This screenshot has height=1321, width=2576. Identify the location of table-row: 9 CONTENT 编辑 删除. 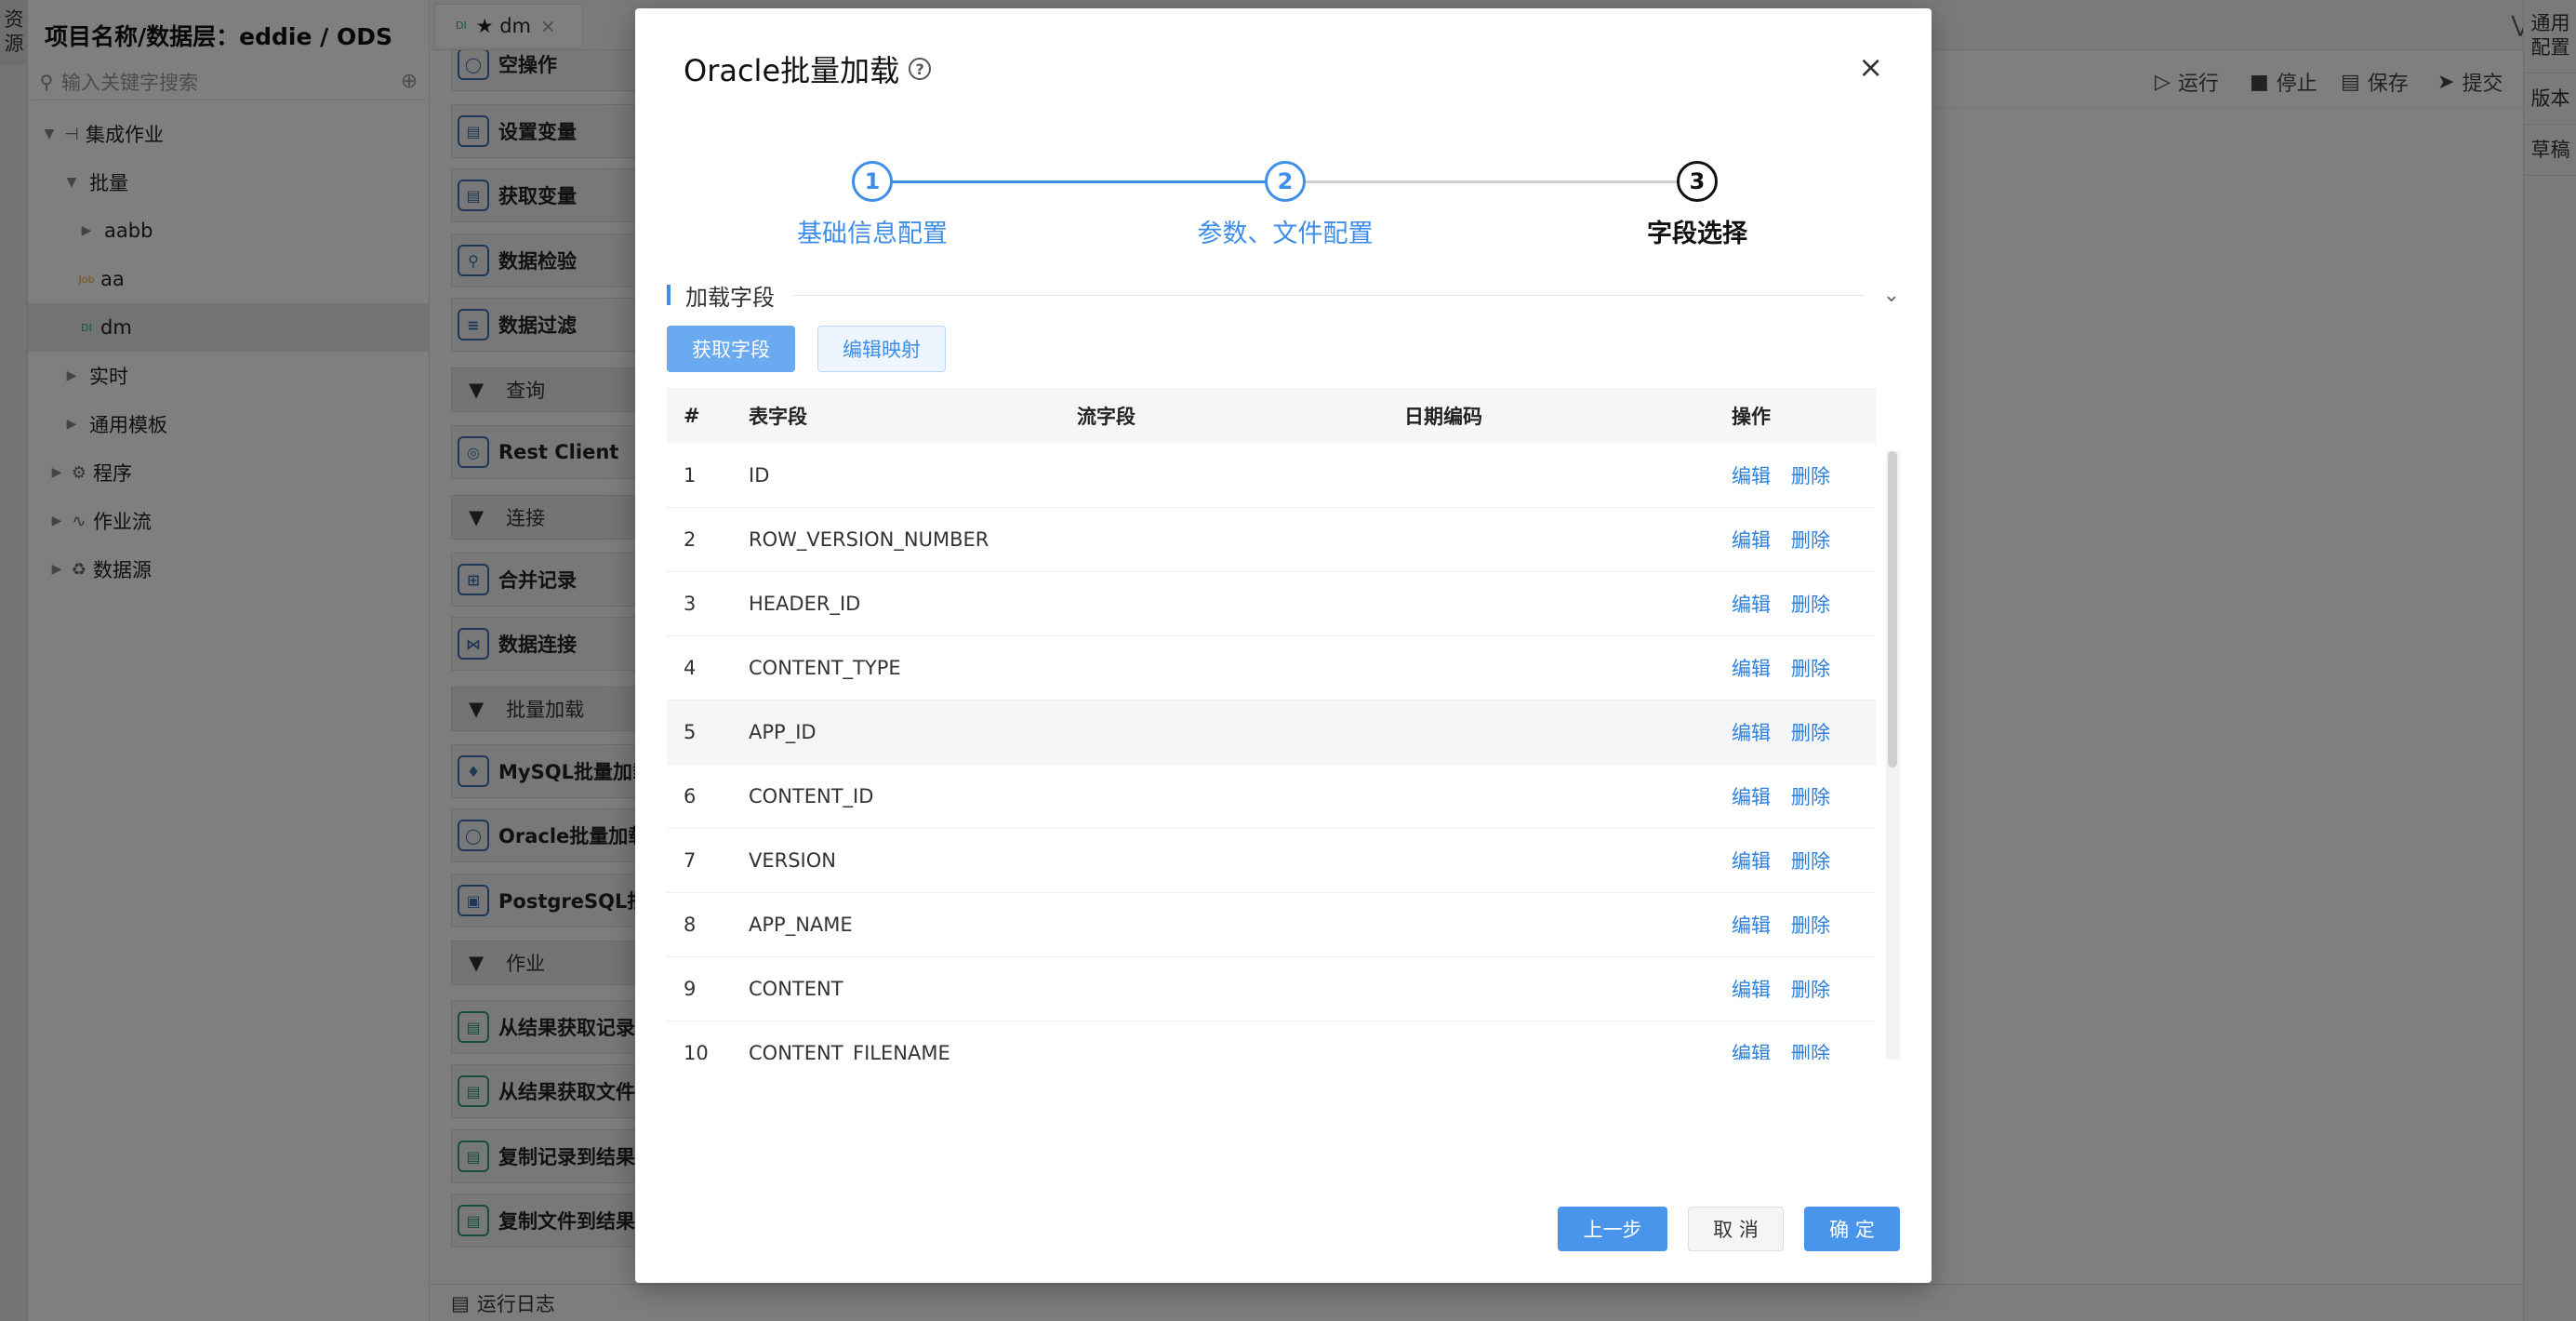
(1271, 989).